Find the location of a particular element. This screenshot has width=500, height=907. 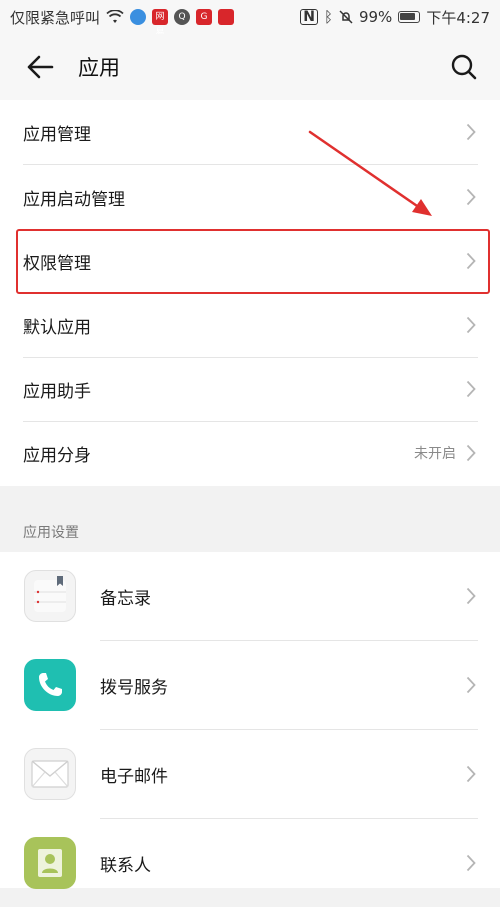

menu-item-label: 默认应用 is located at coordinates (57, 327).